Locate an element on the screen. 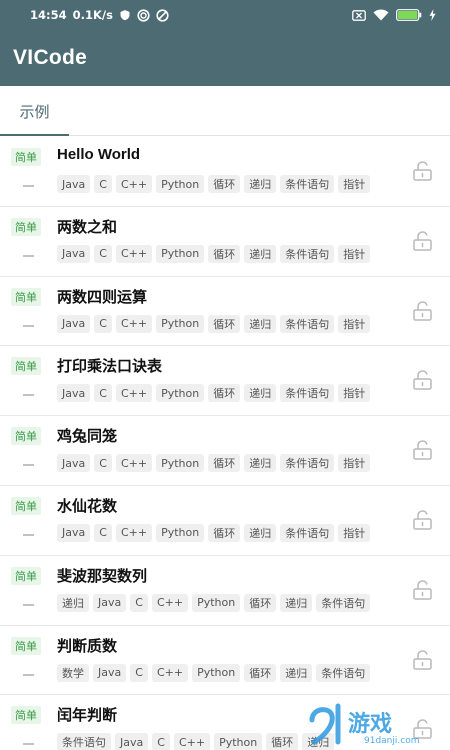 The image size is (450, 750). tag: 数学 is located at coordinates (73, 672).